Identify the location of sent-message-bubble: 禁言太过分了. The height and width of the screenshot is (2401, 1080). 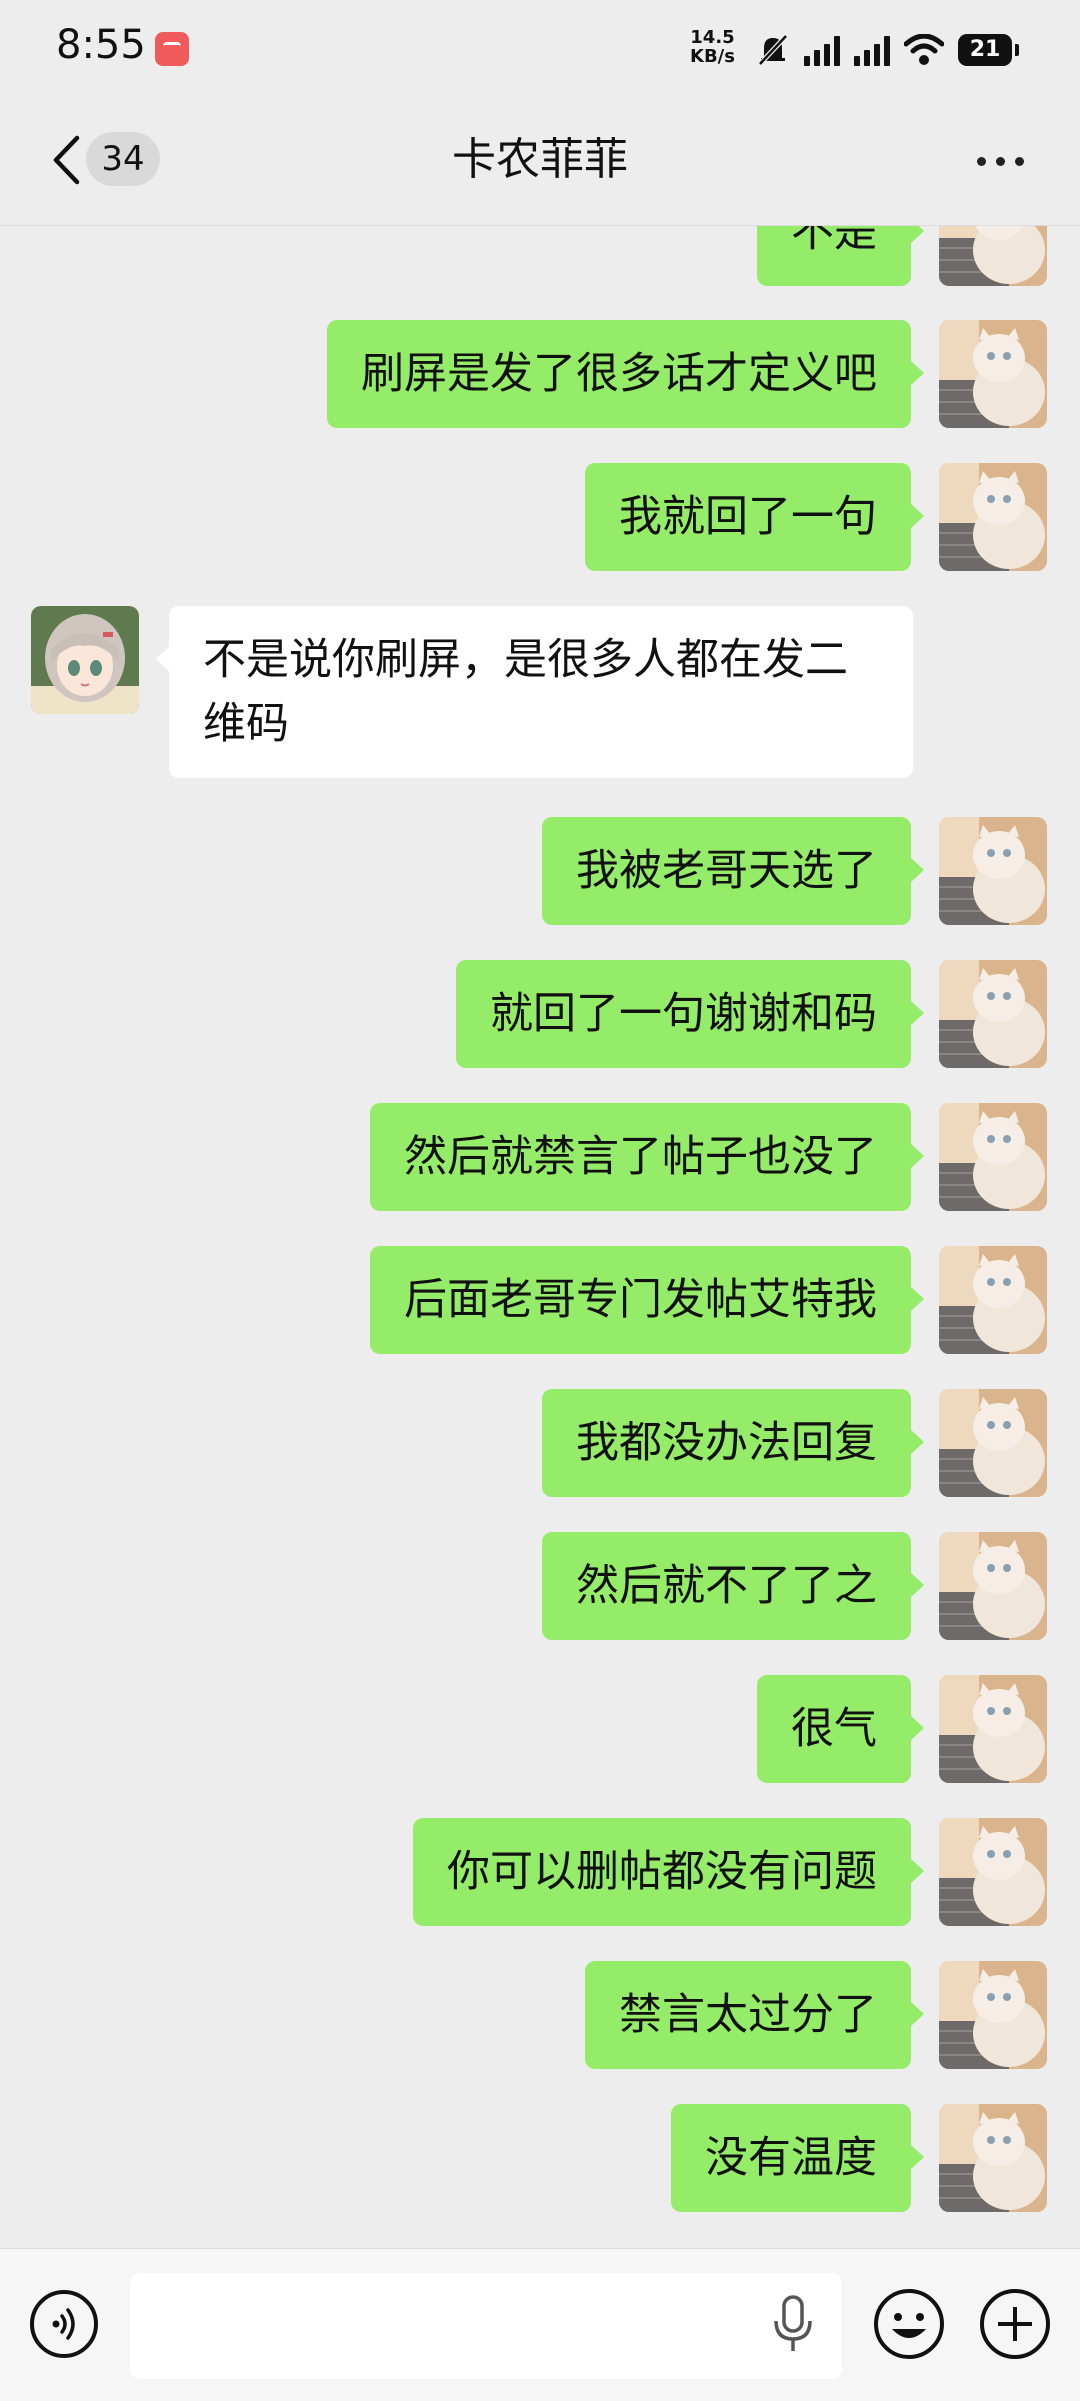
(754, 2015).